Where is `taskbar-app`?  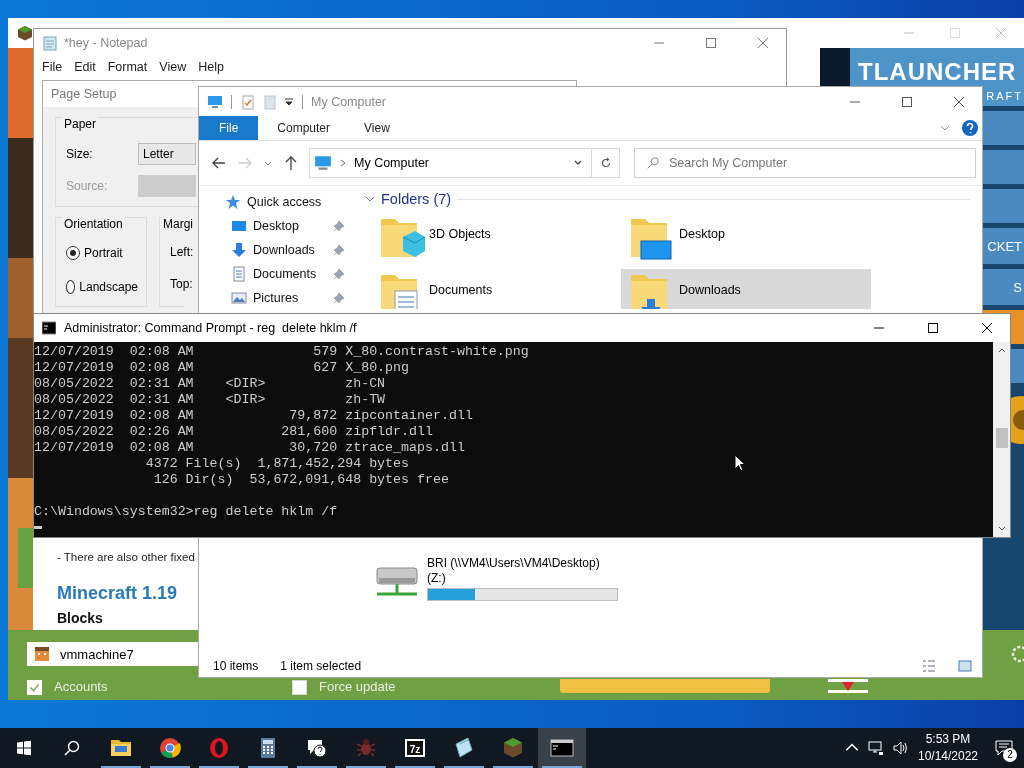 taskbar-app is located at coordinates (562, 748).